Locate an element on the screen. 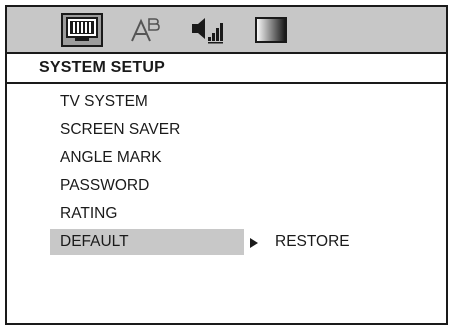 Image resolution: width=457 pixels, height=332 pixels. section-title: SYSTEM SETUP is located at coordinates (102, 67).